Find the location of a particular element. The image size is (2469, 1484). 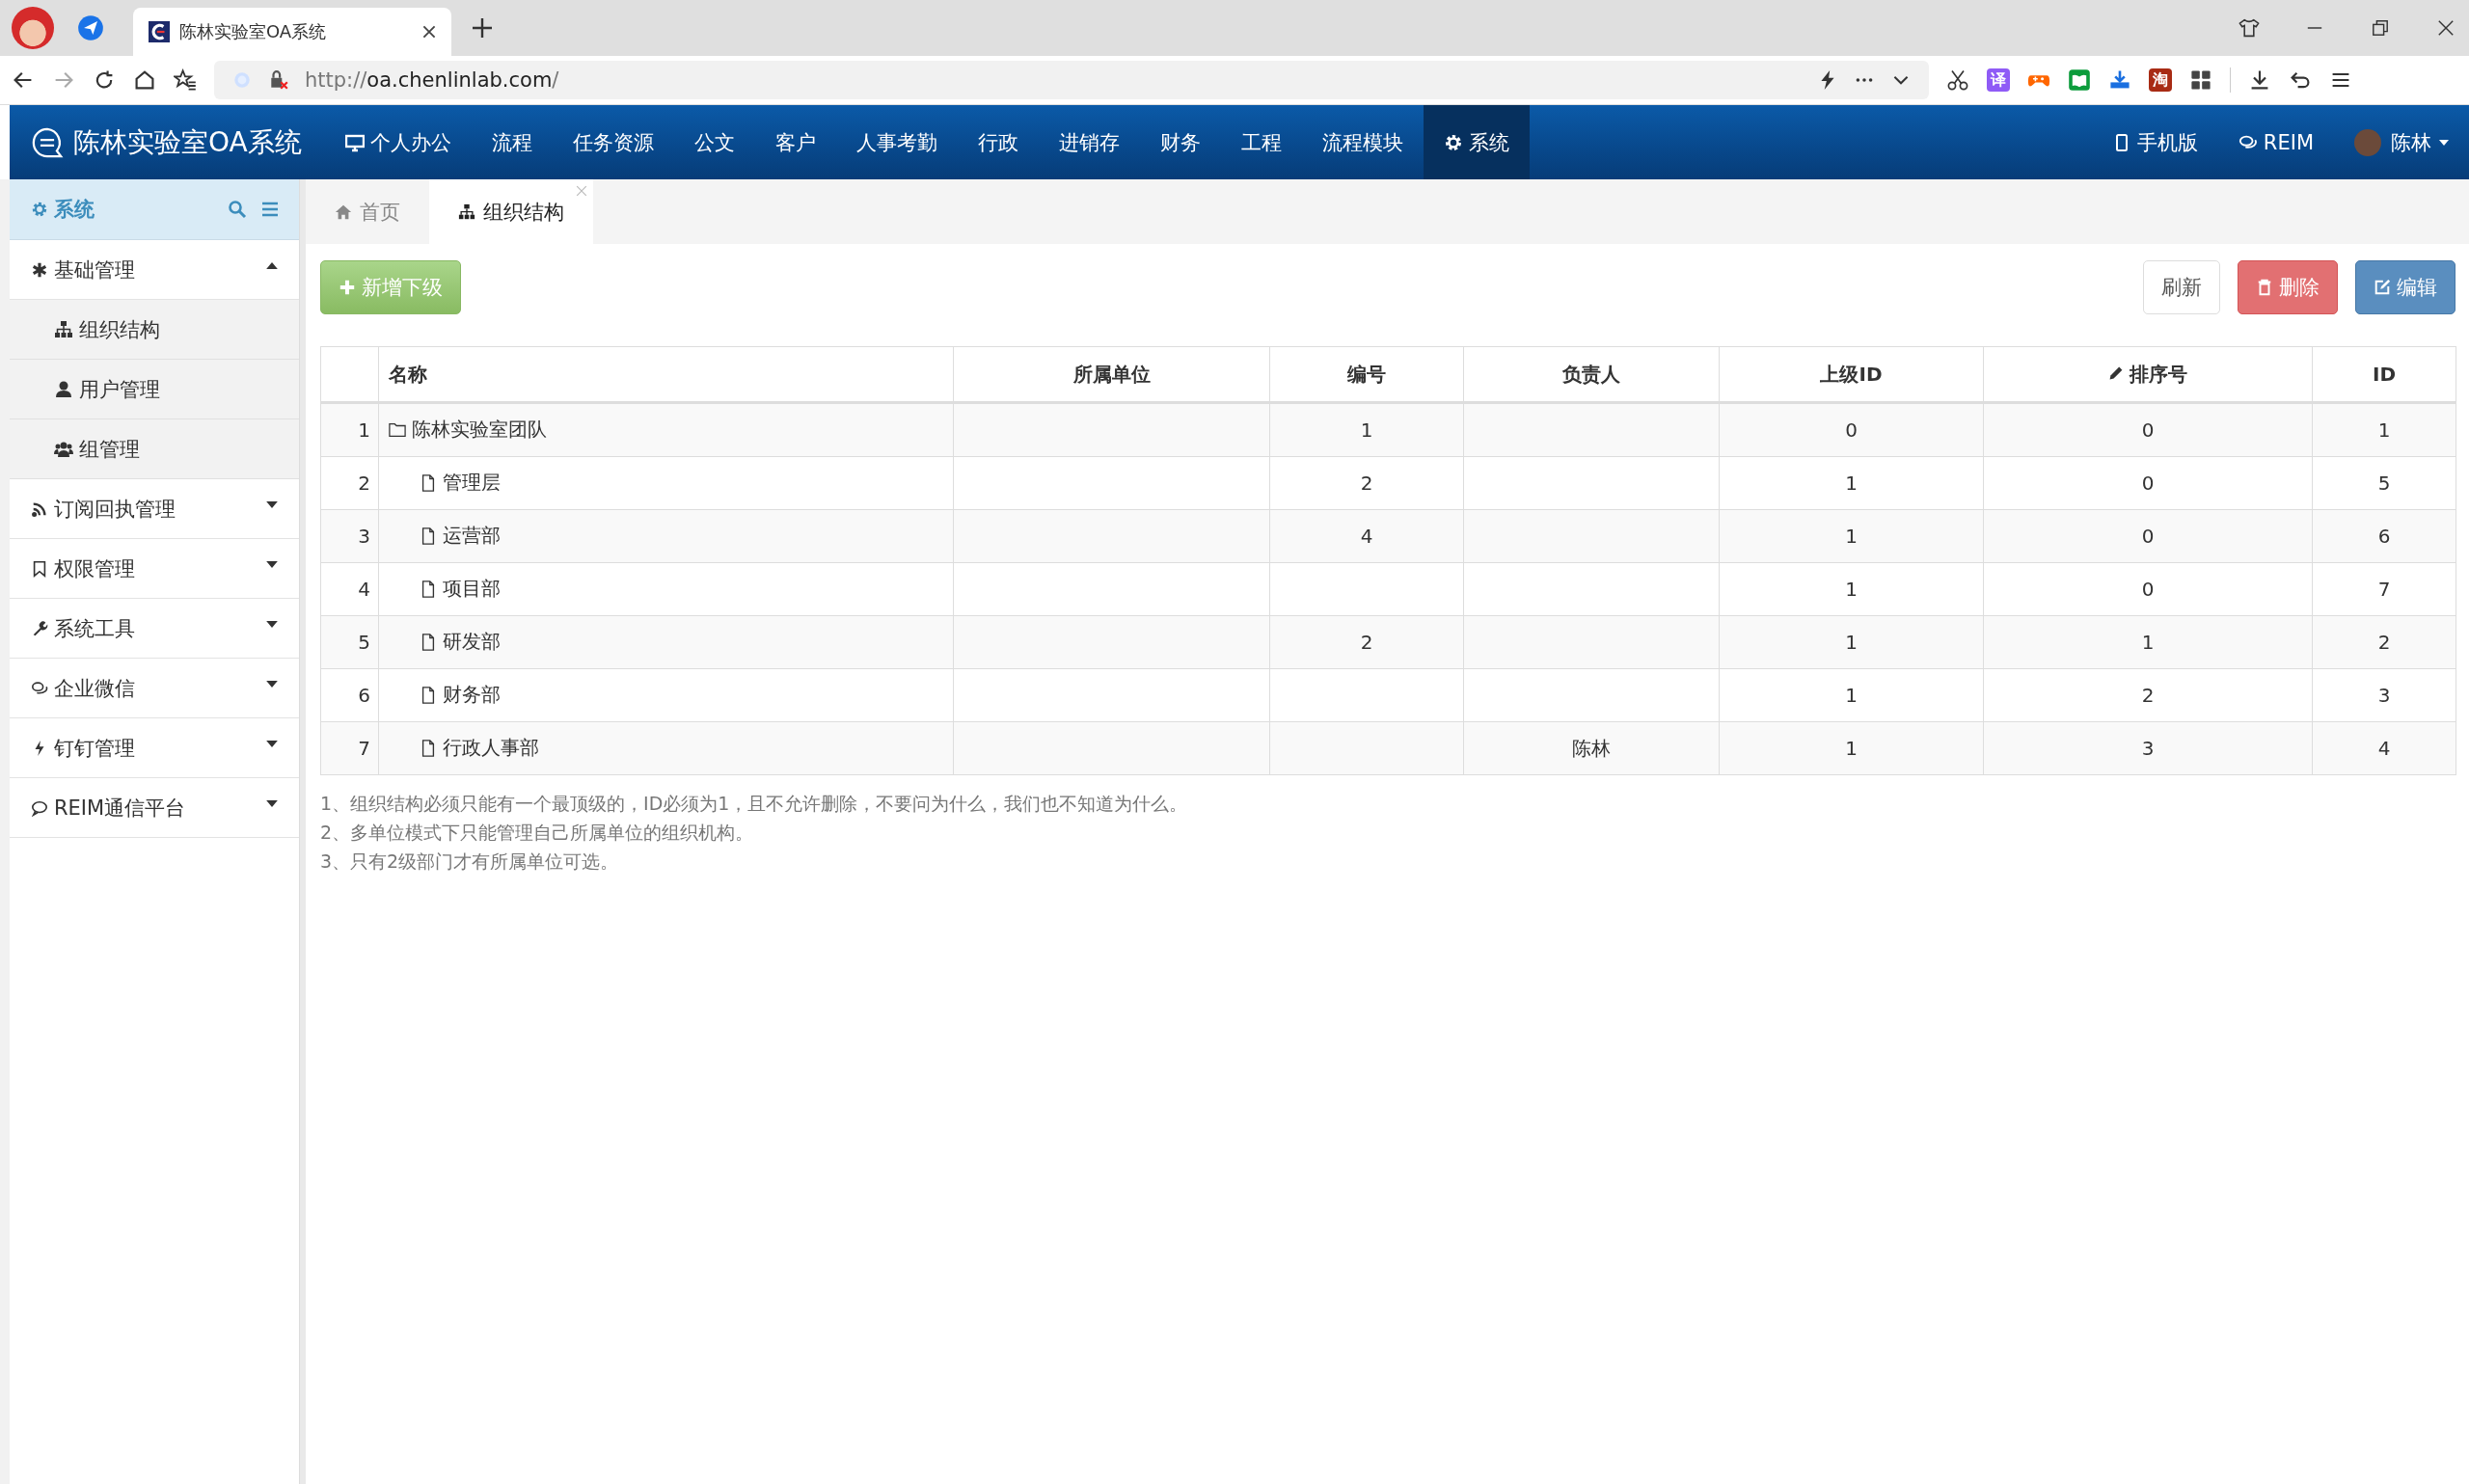

bookmark-icon is located at coordinates (39, 568).